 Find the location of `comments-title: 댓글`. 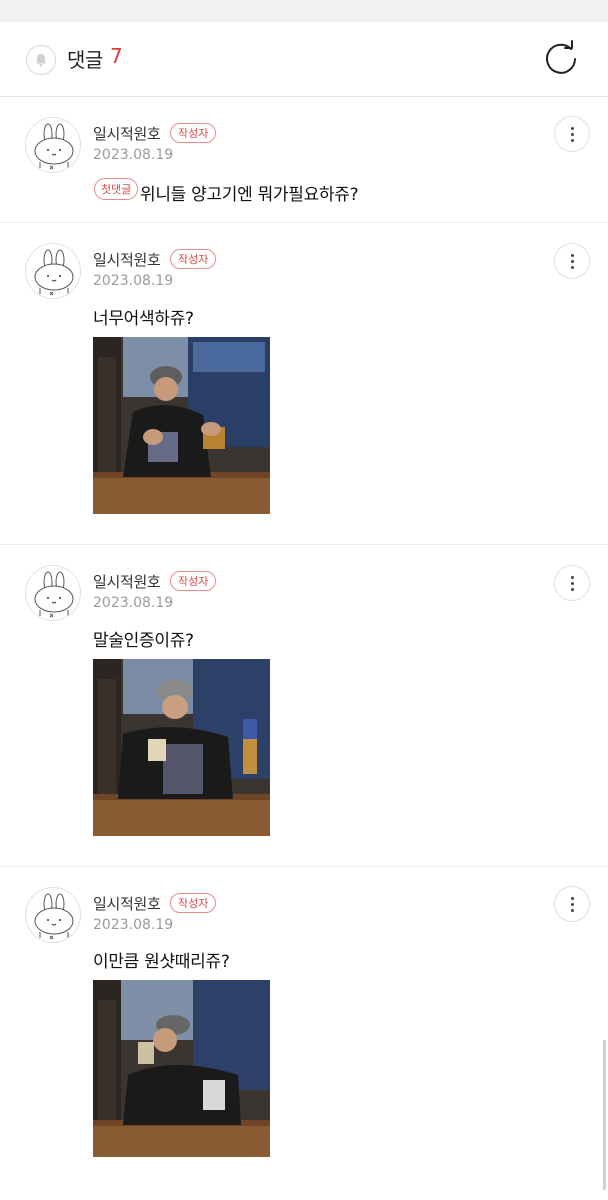

comments-title: 댓글 is located at coordinates (85, 60).